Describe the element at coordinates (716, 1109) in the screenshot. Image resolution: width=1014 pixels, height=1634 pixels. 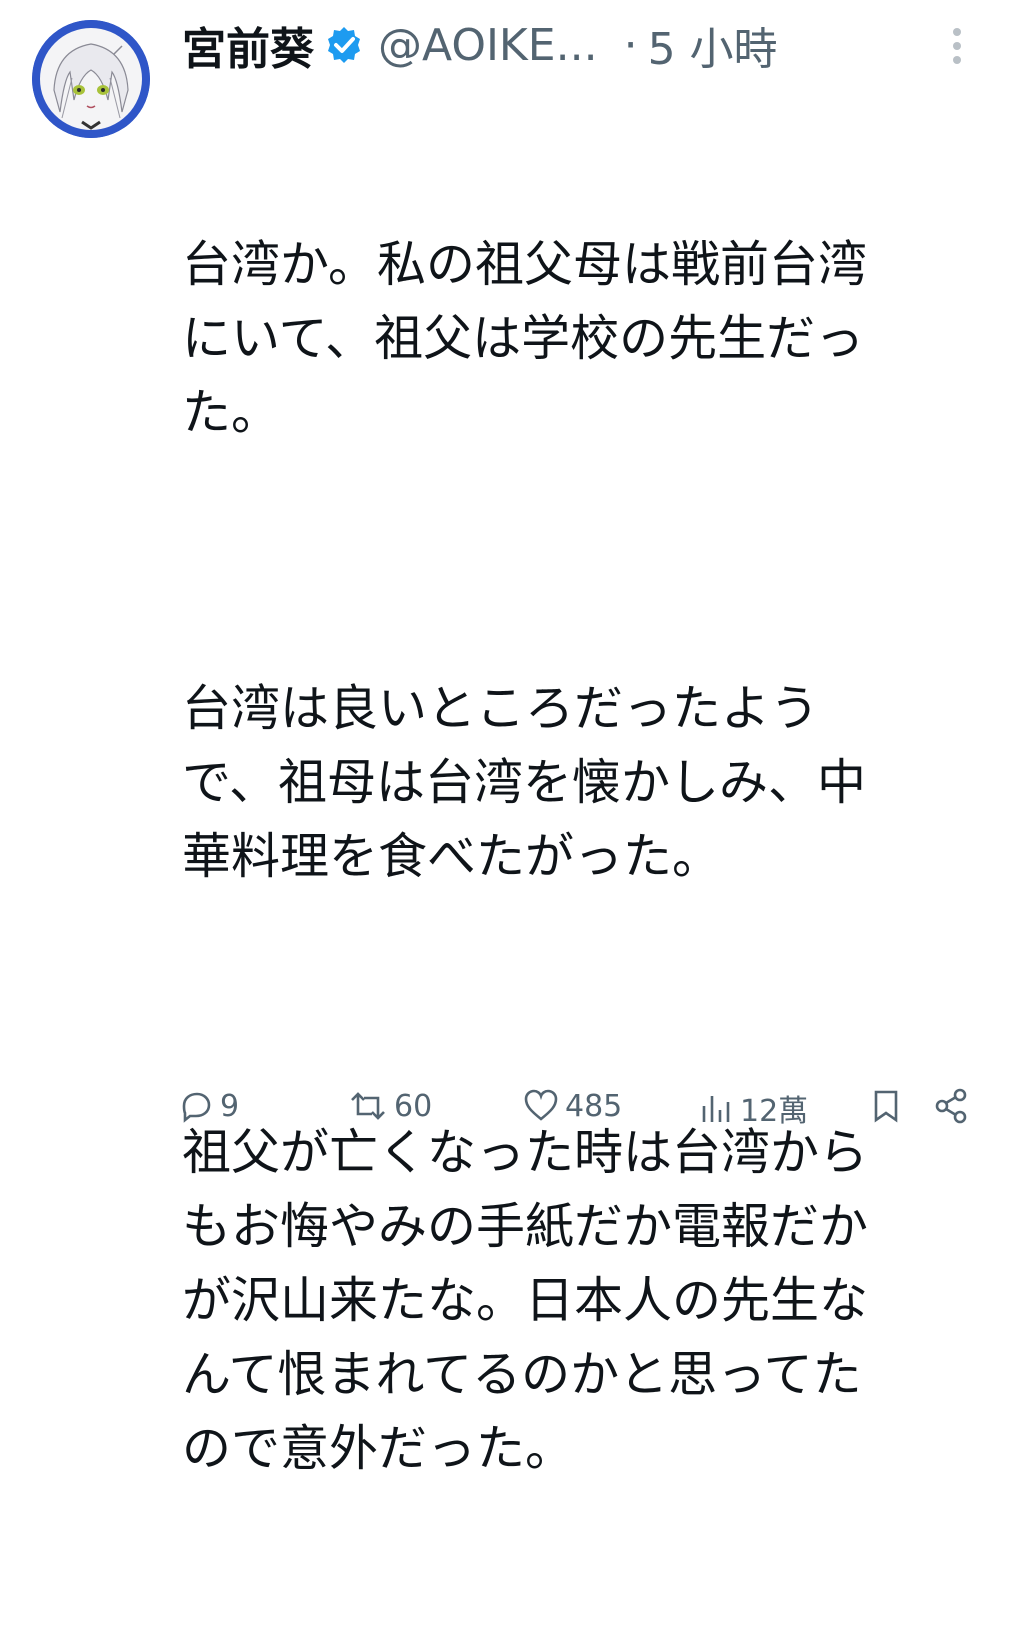
I see `views-chart-icon` at that location.